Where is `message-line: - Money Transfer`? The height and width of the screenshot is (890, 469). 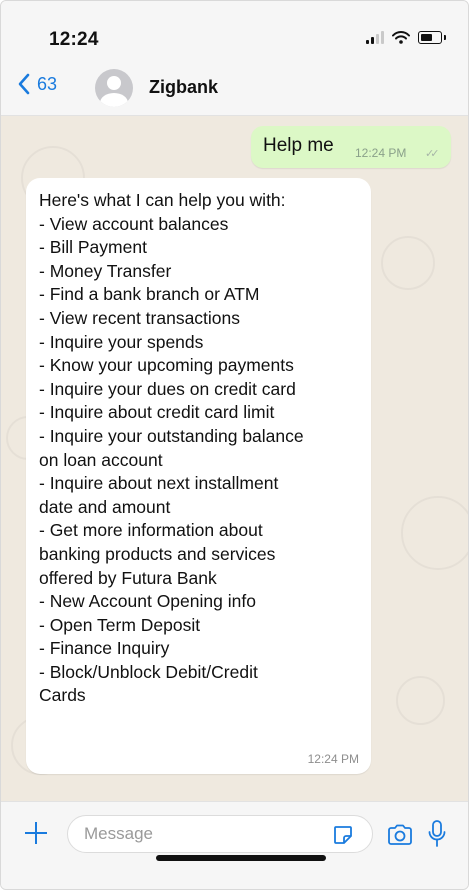
message-line: - Money Transfer is located at coordinates (105, 270).